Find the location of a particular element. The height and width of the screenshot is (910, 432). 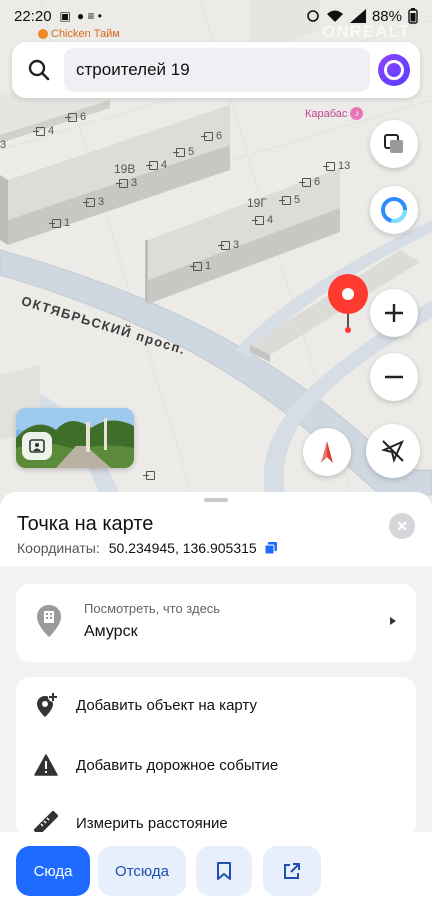

battery-icon is located at coordinates (413, 16).